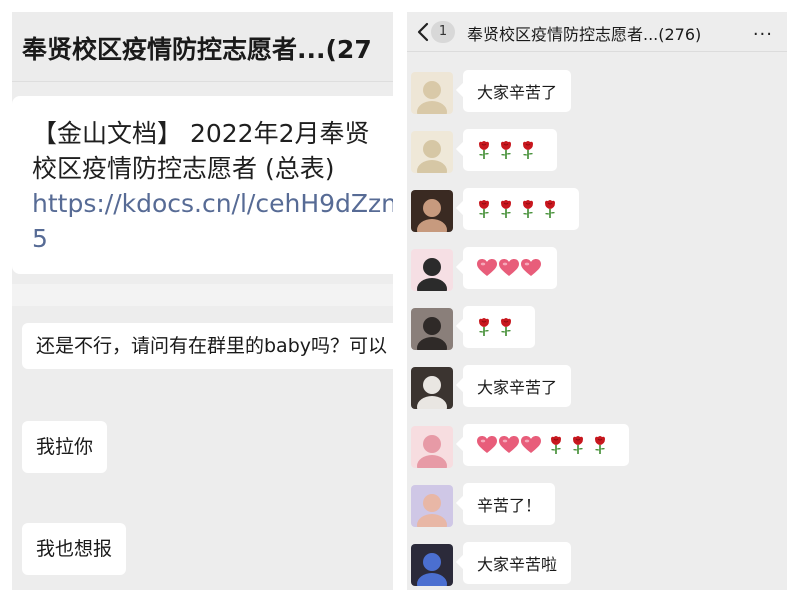 The image size is (800, 600). I want to click on left-message-1: 还是不行，请问有在群里的baby吗？可以, so click(207, 346).